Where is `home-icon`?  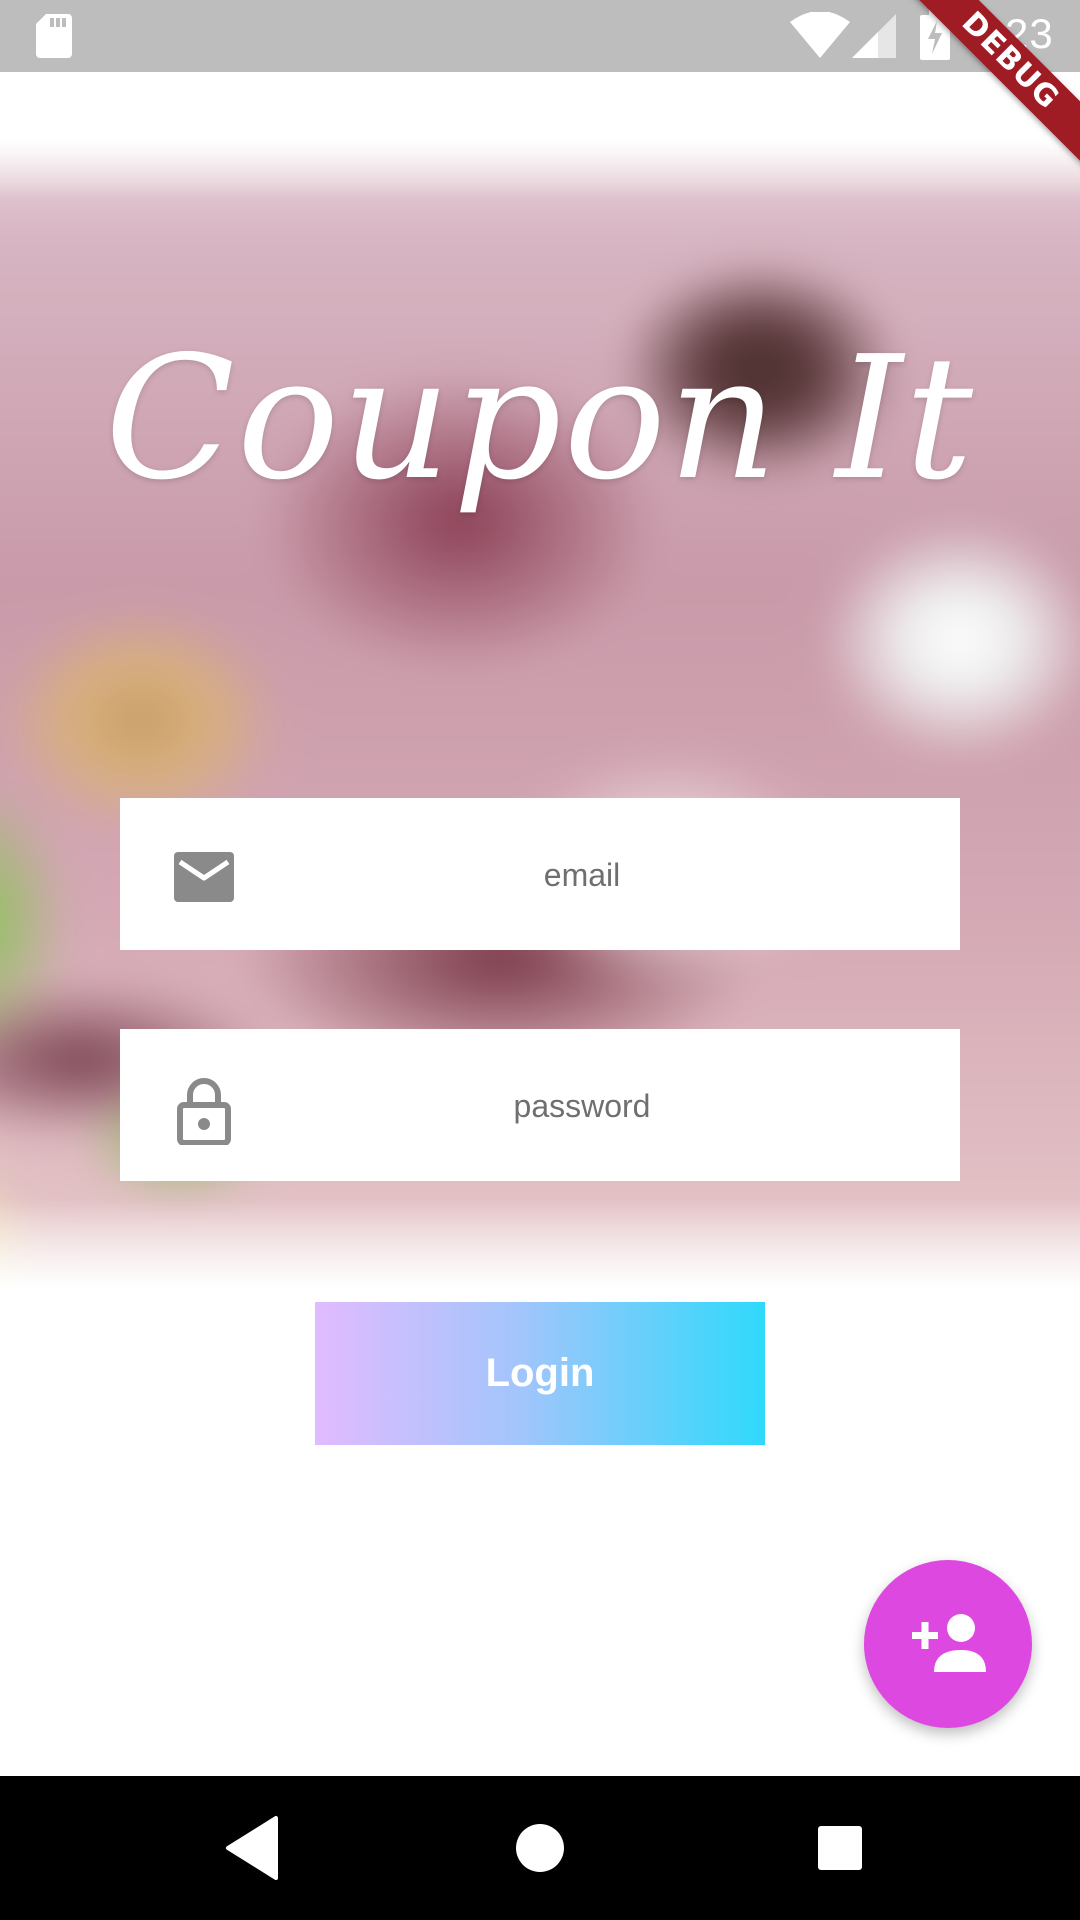 home-icon is located at coordinates (540, 1848).